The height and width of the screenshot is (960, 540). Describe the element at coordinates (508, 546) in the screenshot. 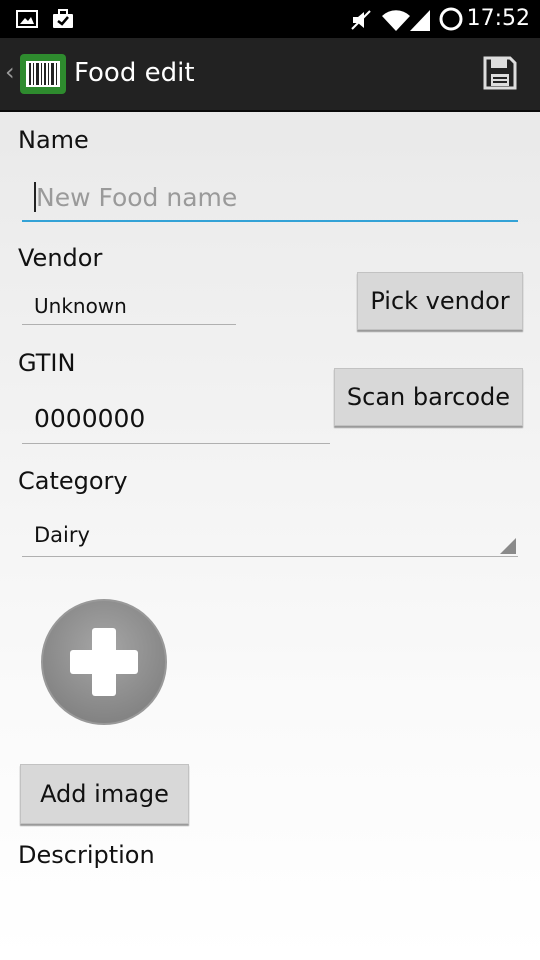

I see `dropdown-triangle-icon` at that location.